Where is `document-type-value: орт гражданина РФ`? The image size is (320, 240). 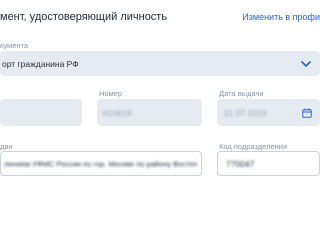
document-type-value: орт гражданина РФ is located at coordinates (40, 63).